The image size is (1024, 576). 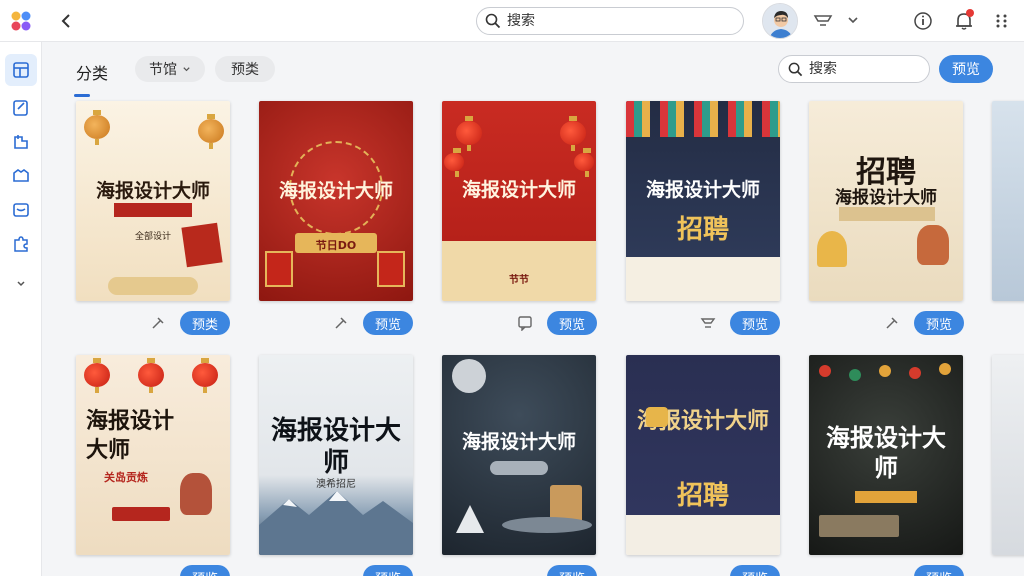 I want to click on top-search-box, so click(x=610, y=21).